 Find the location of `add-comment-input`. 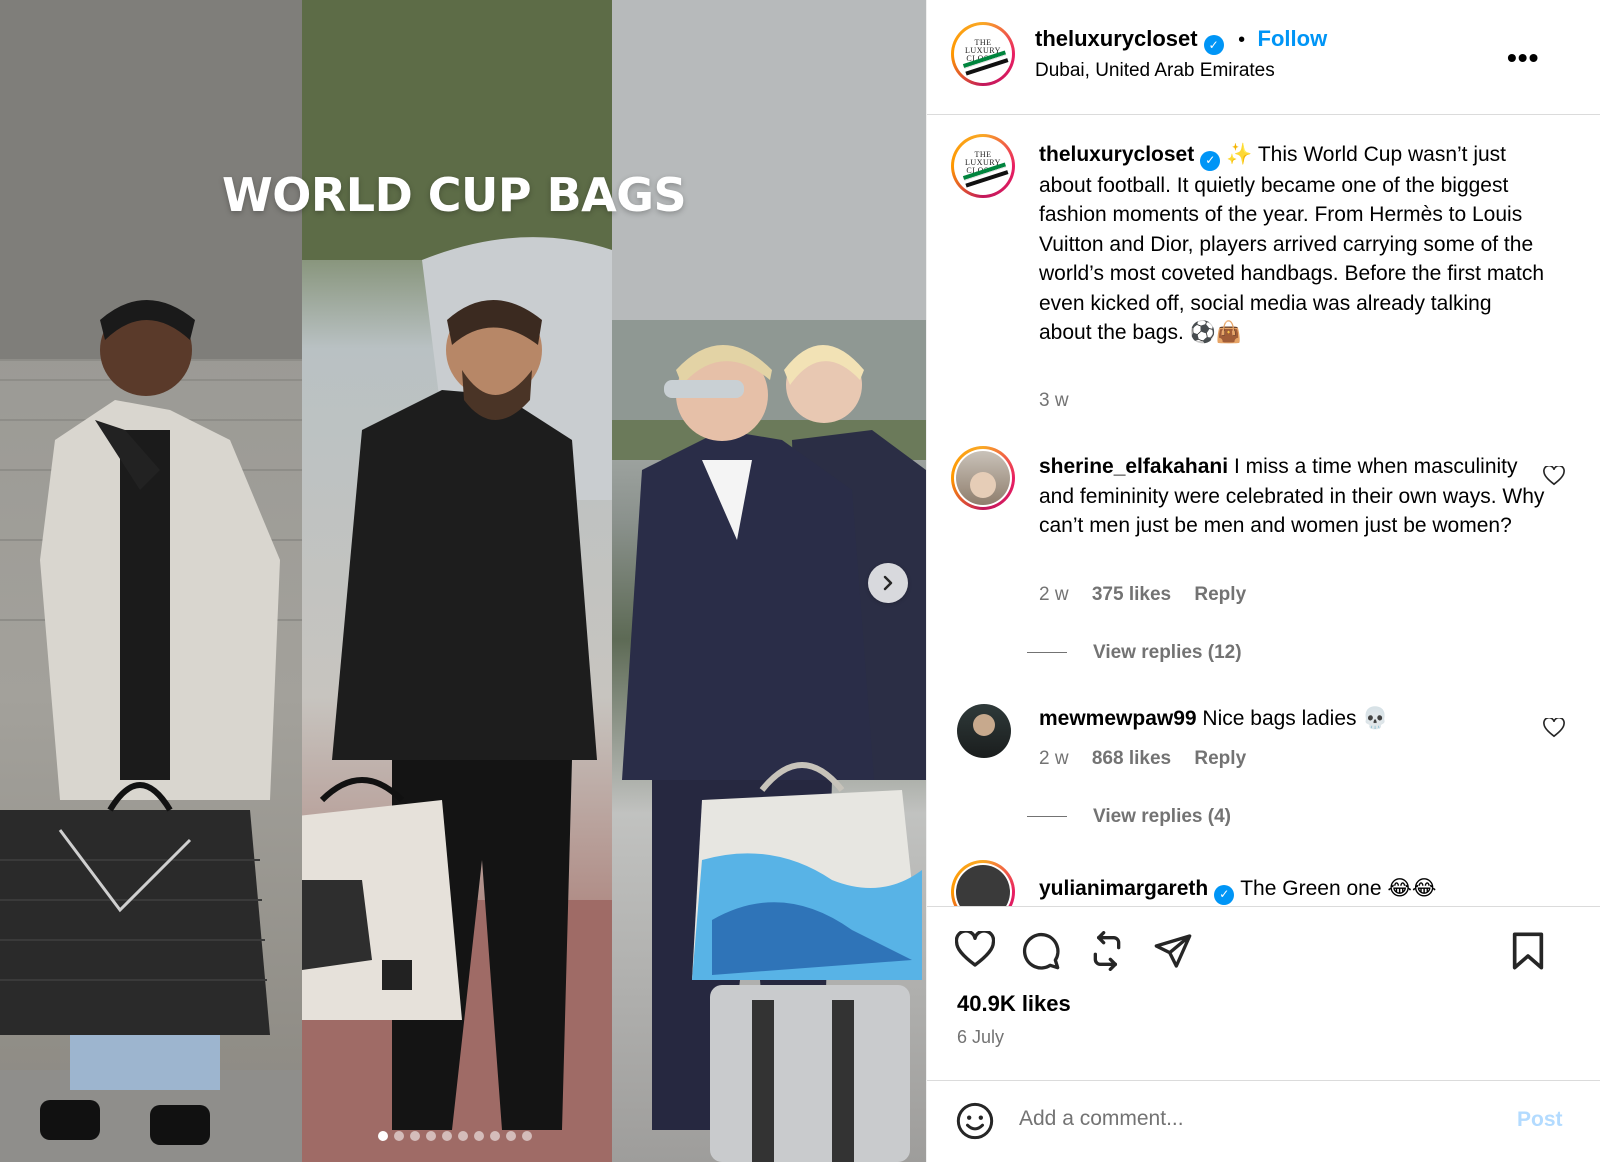

add-comment-input is located at coordinates (1254, 1119).